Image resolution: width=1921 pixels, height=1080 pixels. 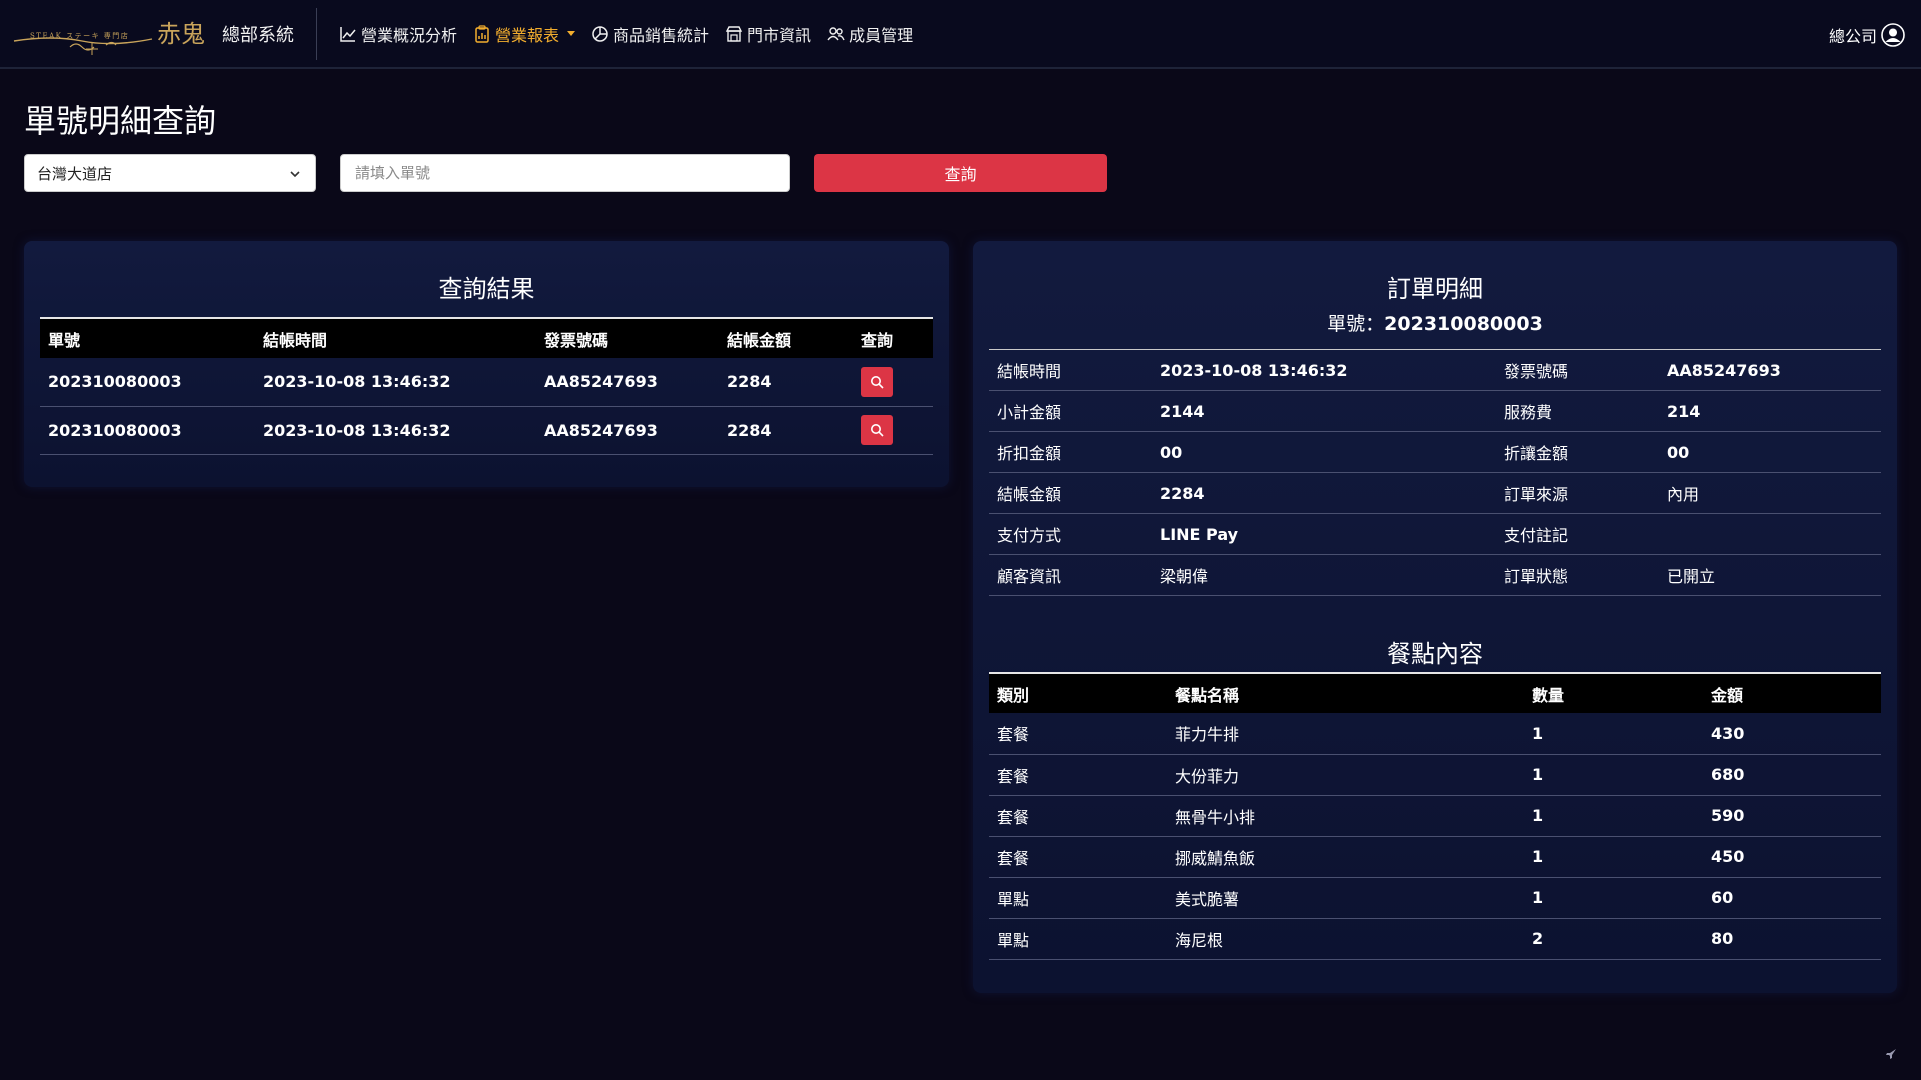 What do you see at coordinates (395, 337) in the screenshot?
I see `column-header: 結帳時間` at bounding box center [395, 337].